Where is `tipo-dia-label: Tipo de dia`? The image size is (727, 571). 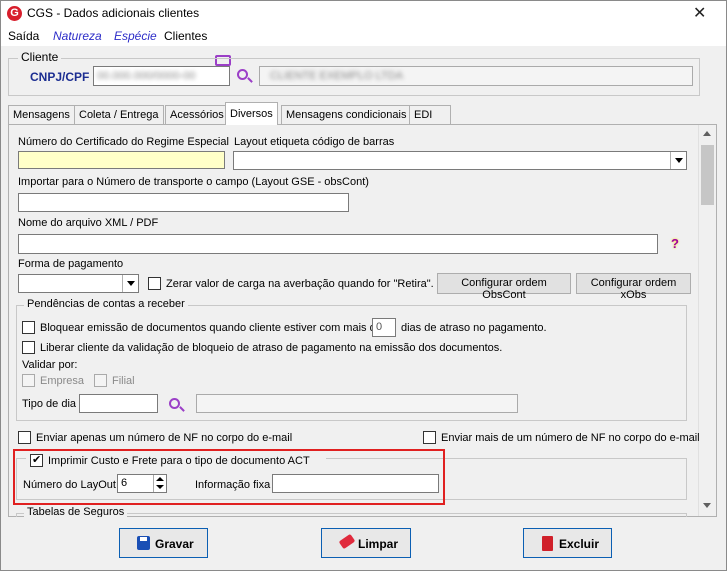 tipo-dia-label: Tipo de dia is located at coordinates (49, 404).